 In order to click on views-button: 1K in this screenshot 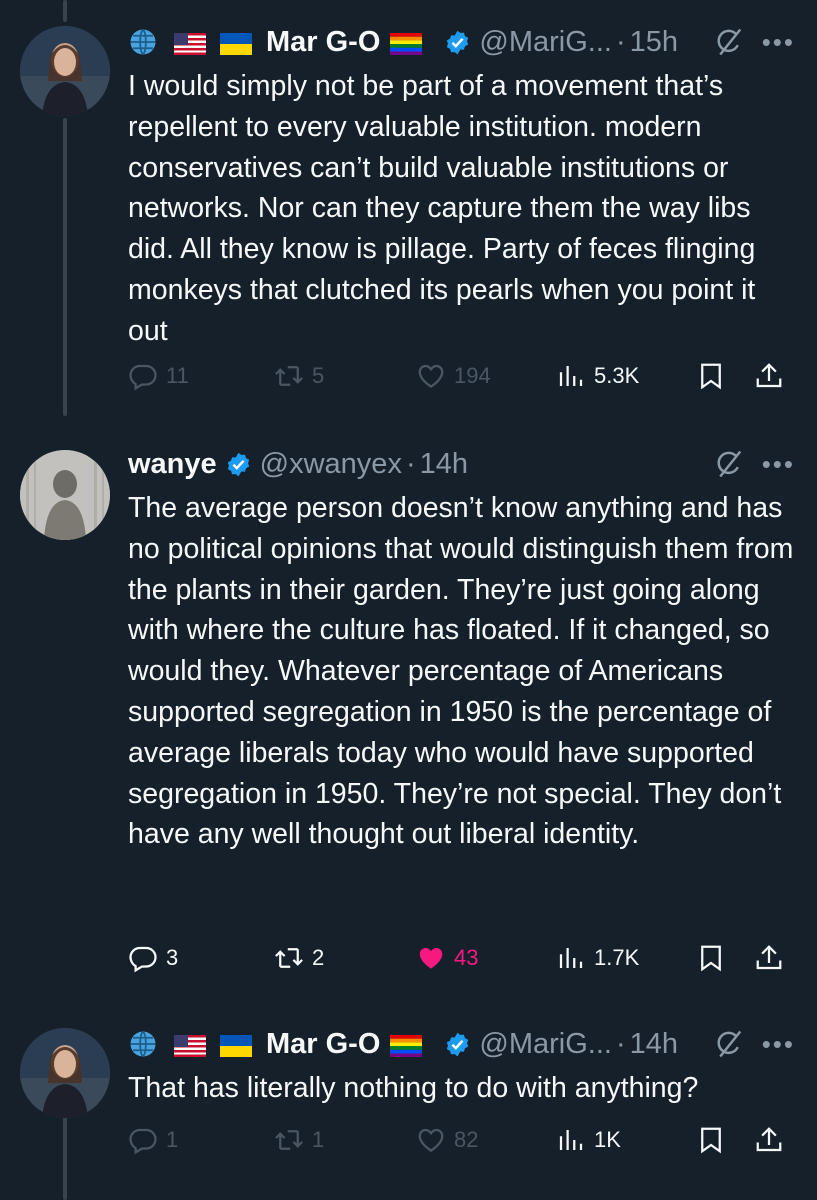, I will do `click(626, 1140)`.